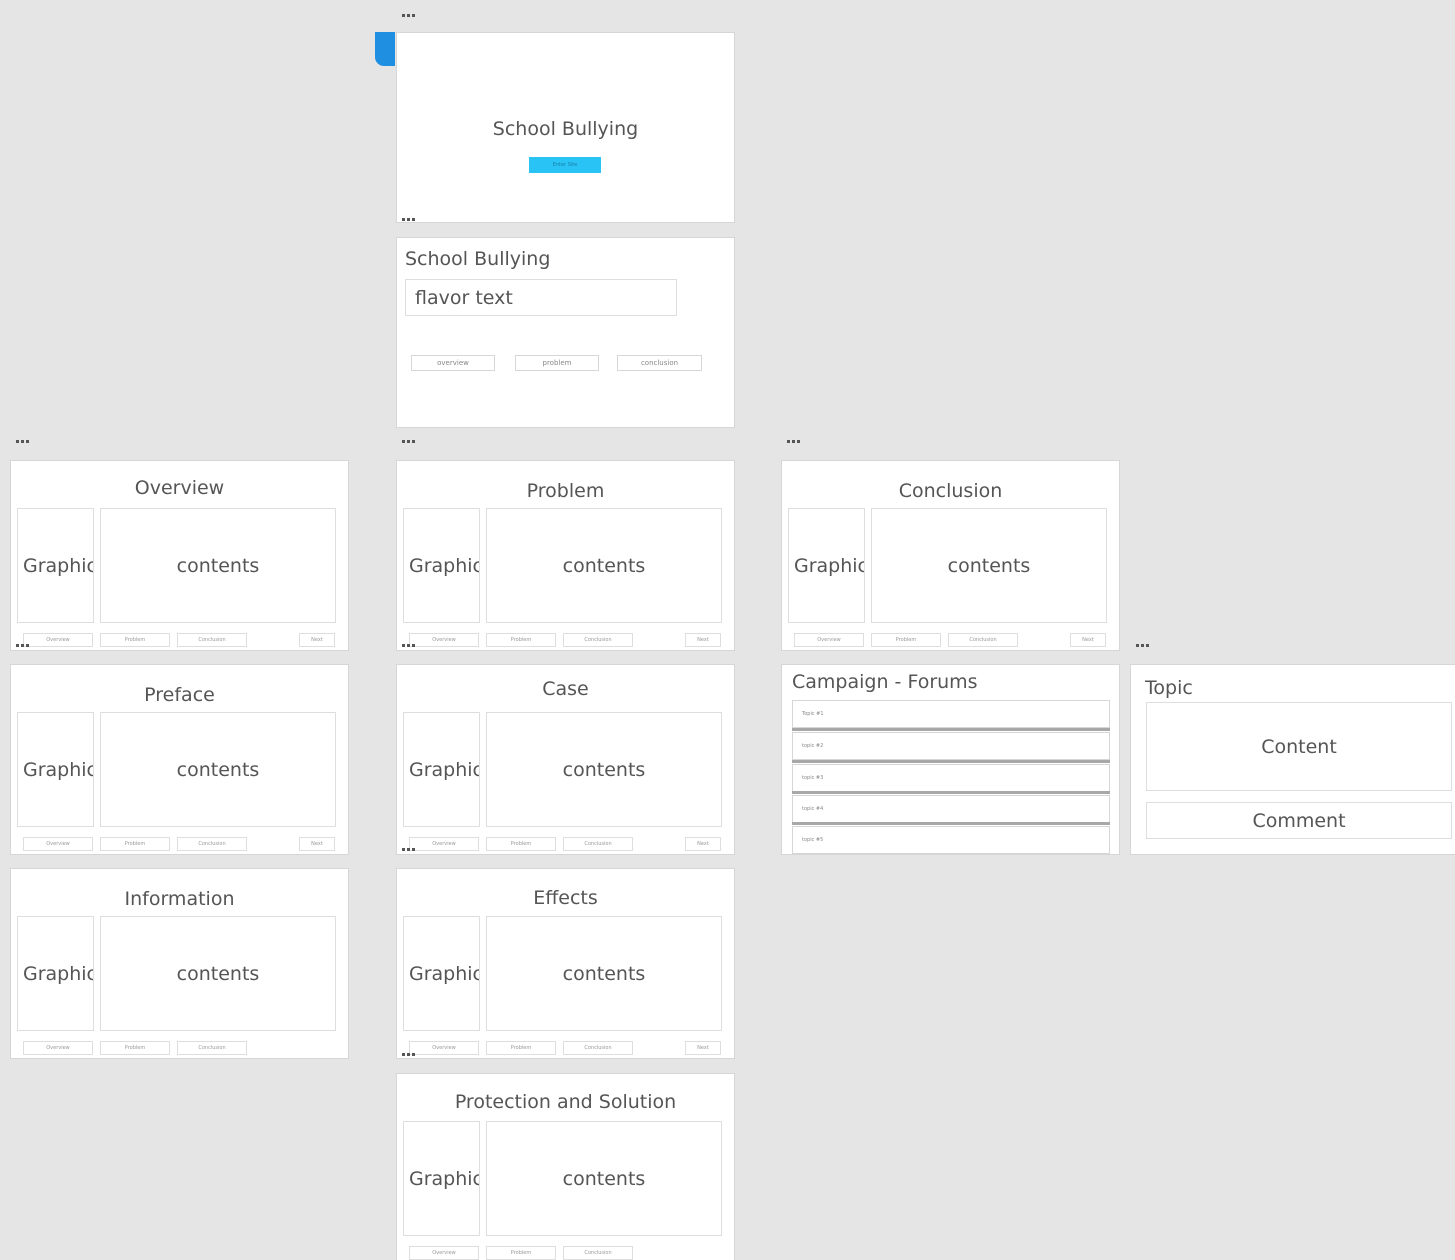 The image size is (1455, 1260). Describe the element at coordinates (951, 746) in the screenshot. I see `forum-topic-item: topic #2` at that location.